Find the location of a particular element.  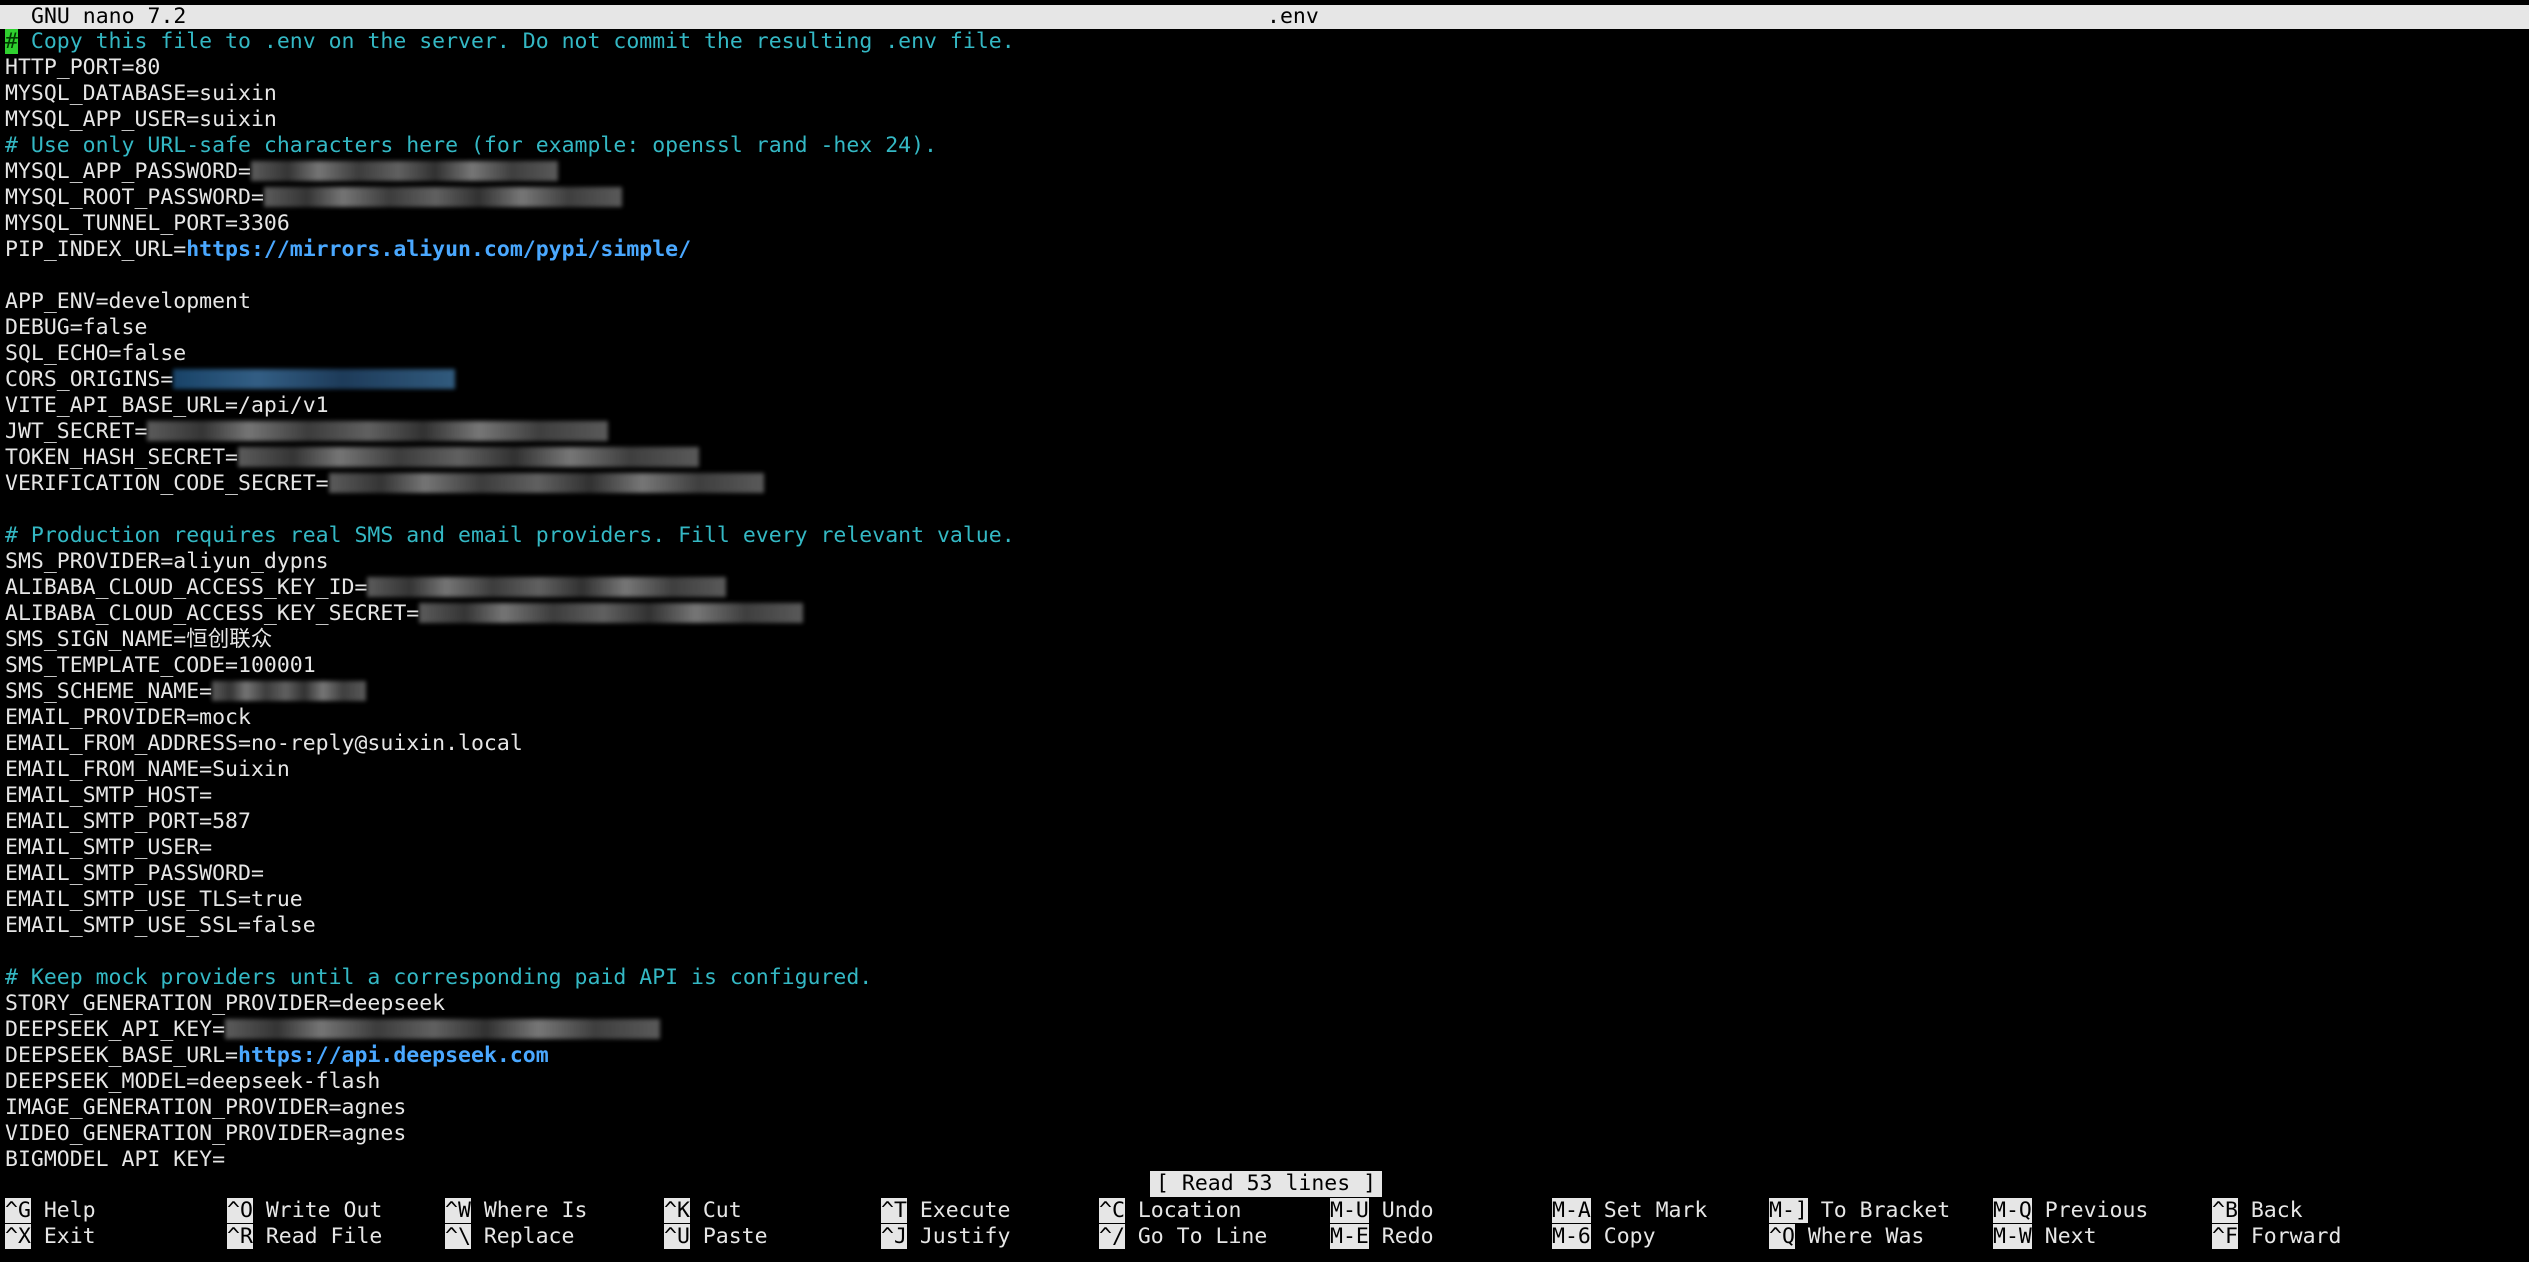

editor-line: ALIBABA_CLOUD_ACCESS_KEY_ID= is located at coordinates (1265, 588).